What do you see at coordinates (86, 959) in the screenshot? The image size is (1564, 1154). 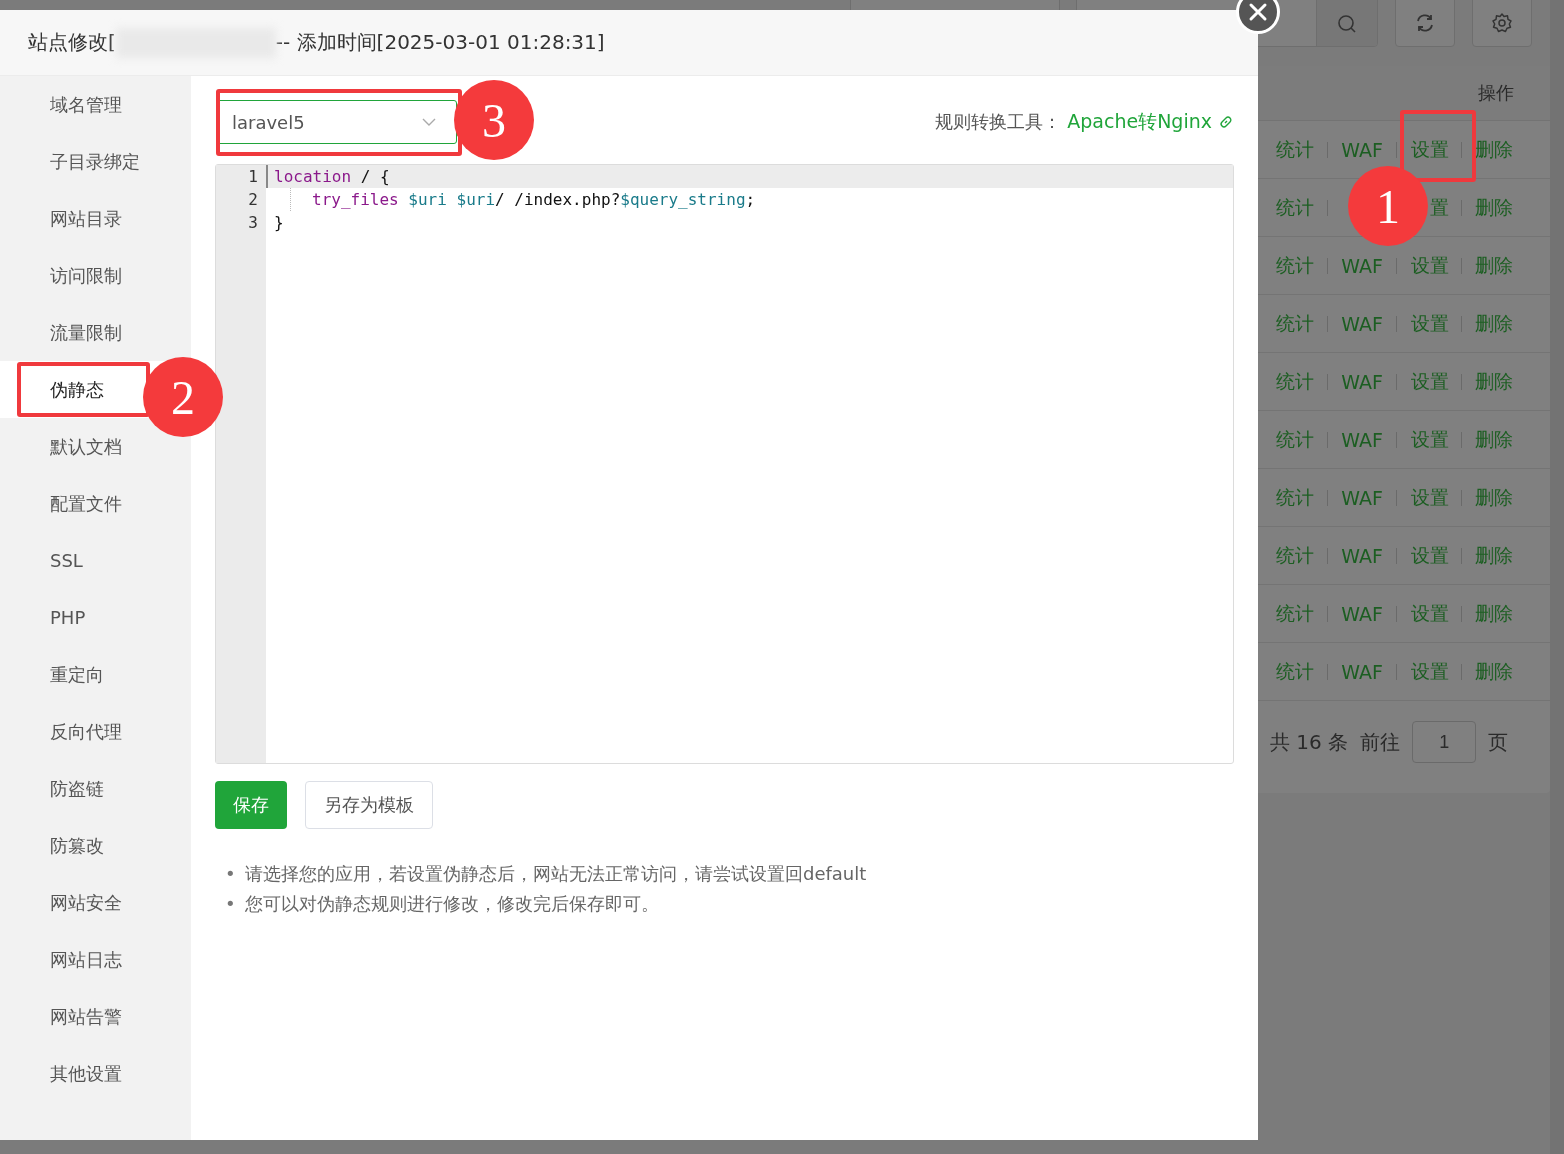 I see `sidebar-item: 网站日志` at bounding box center [86, 959].